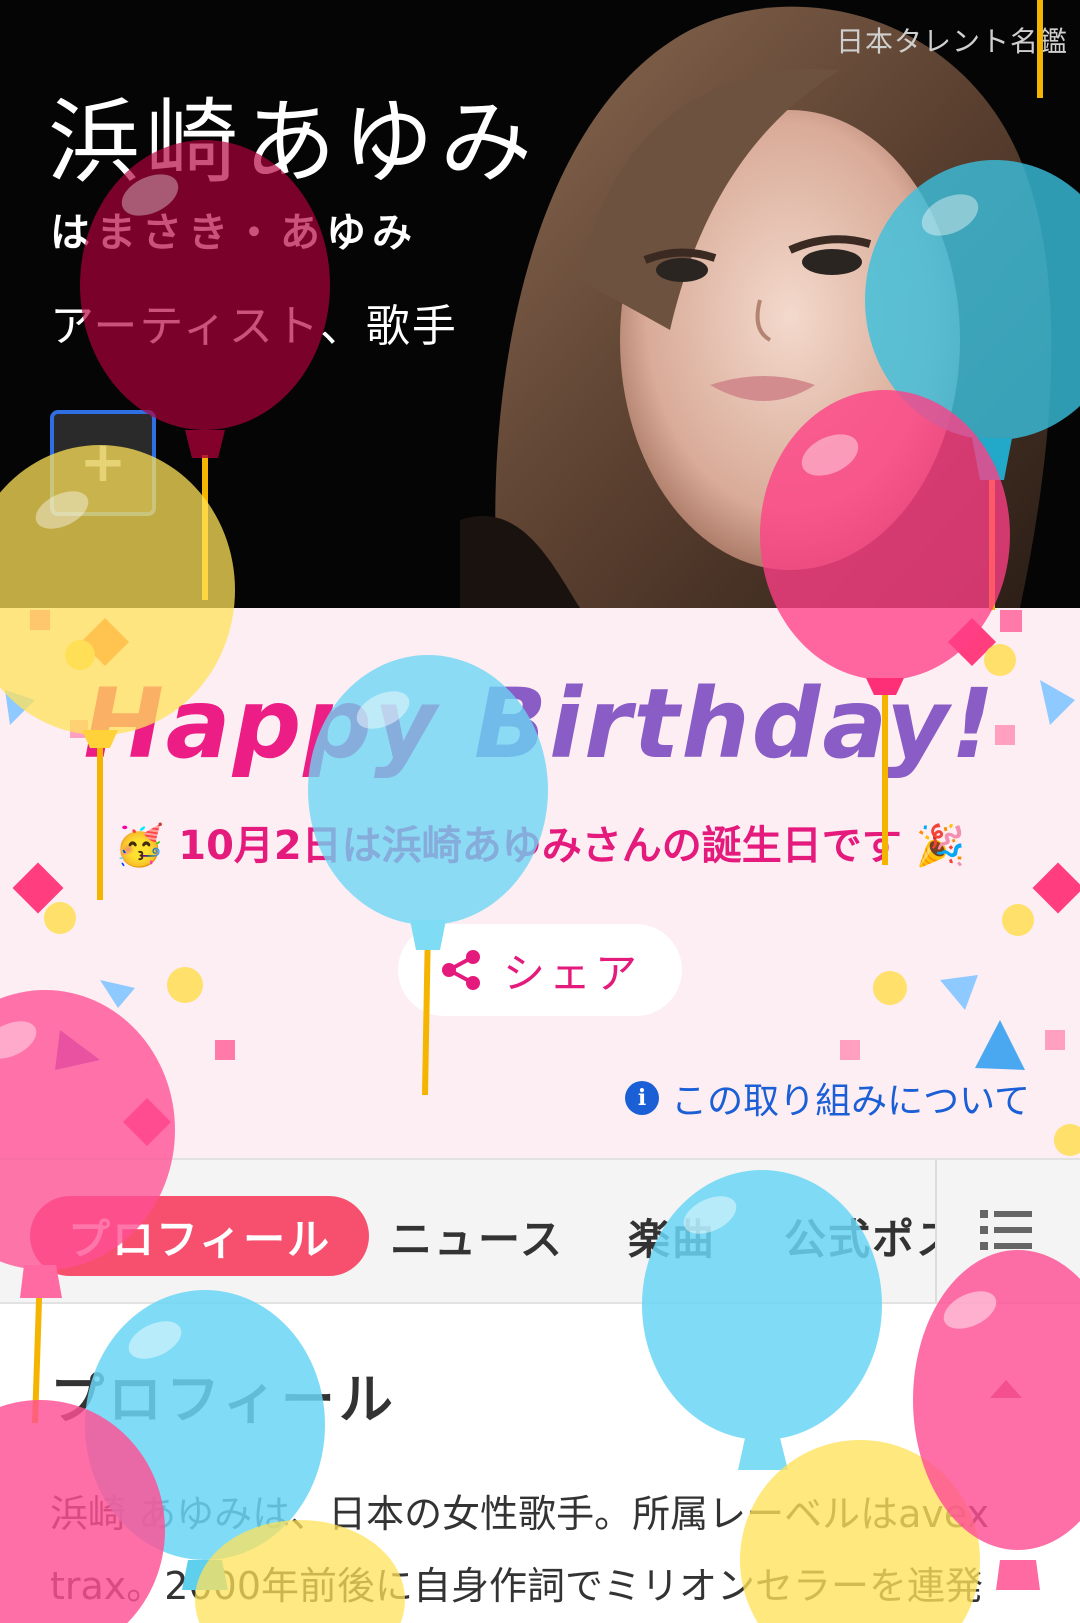 This screenshot has width=1080, height=1623. Describe the element at coordinates (278, 724) in the screenshot. I see `birthday-title-happy: Happy` at that location.